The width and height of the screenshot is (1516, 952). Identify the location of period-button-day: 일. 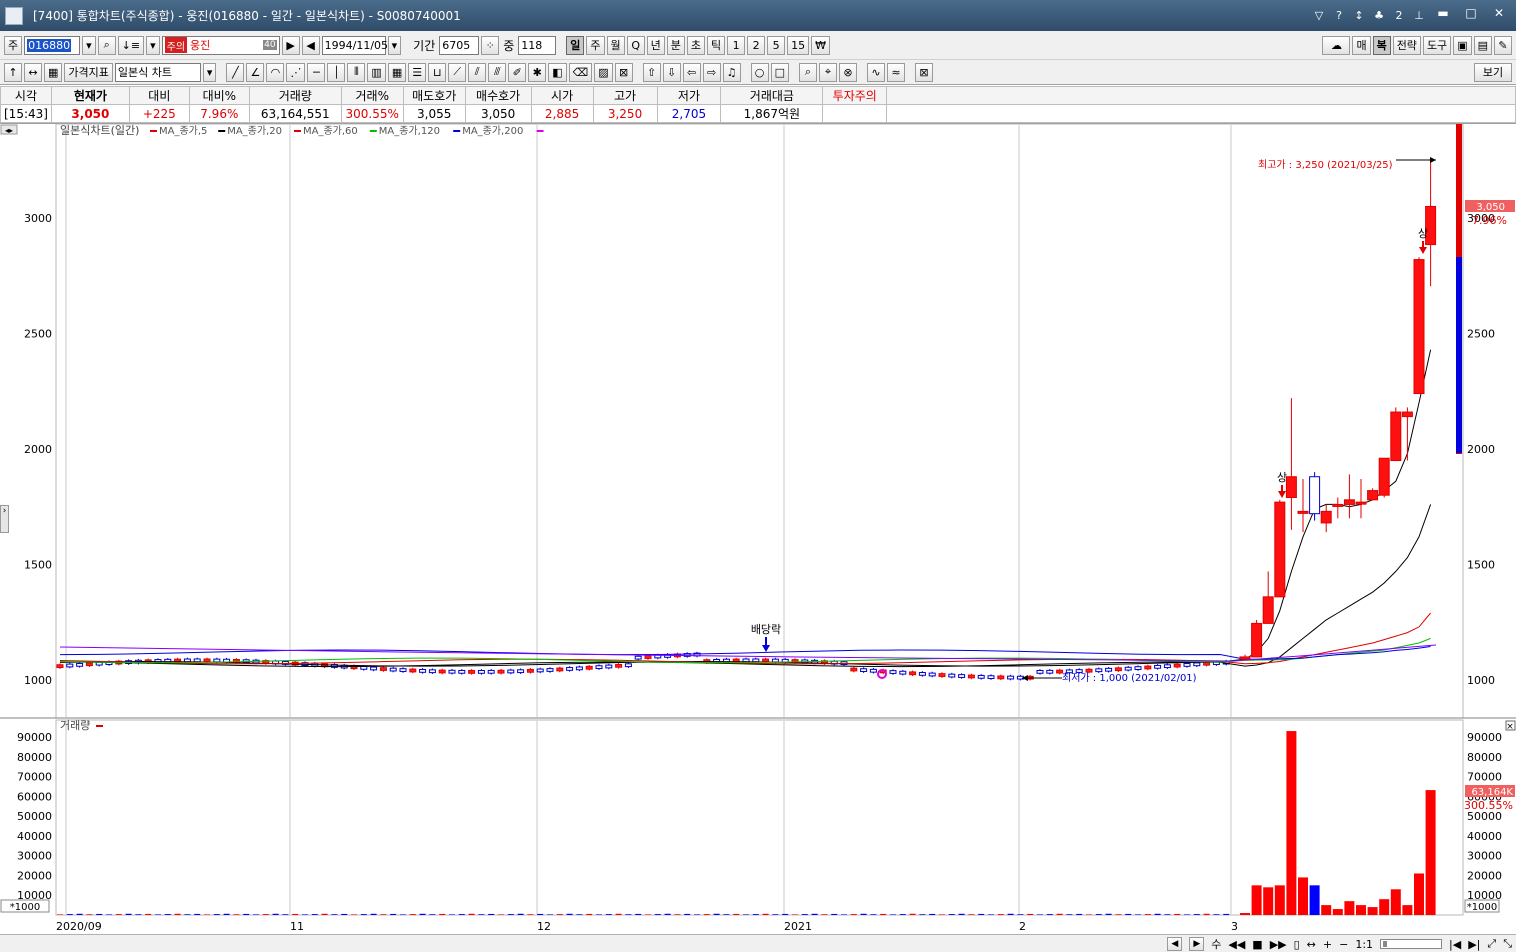
(575, 45).